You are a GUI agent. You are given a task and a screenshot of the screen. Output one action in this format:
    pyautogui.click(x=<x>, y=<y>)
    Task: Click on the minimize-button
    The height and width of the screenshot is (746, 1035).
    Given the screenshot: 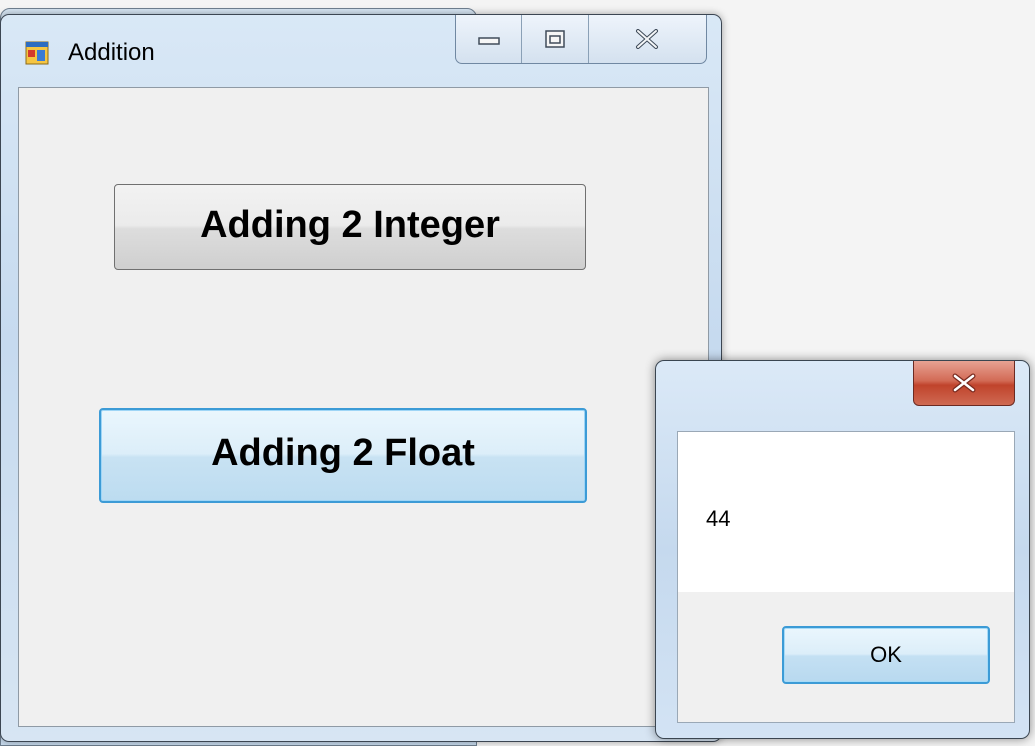 What is the action you would take?
    pyautogui.click(x=489, y=39)
    